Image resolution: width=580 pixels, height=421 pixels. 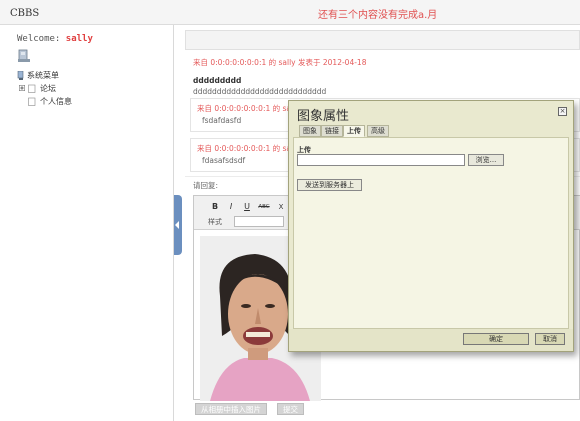 What do you see at coordinates (550, 339) in the screenshot?
I see `cancel-button: 取消` at bounding box center [550, 339].